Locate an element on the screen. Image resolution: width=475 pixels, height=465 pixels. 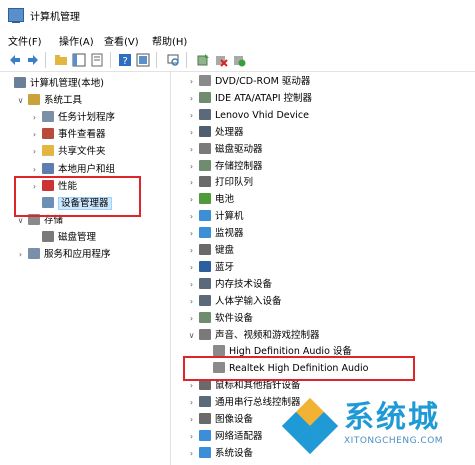
device-category: › 打印队列 is located at coordinates (220, 182).